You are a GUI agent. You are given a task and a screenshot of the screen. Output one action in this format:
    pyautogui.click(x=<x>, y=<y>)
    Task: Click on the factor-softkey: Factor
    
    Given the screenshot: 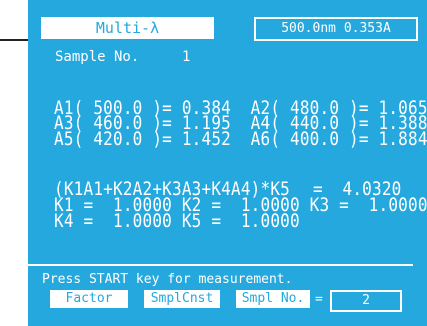 What is the action you would take?
    pyautogui.click(x=89, y=299)
    